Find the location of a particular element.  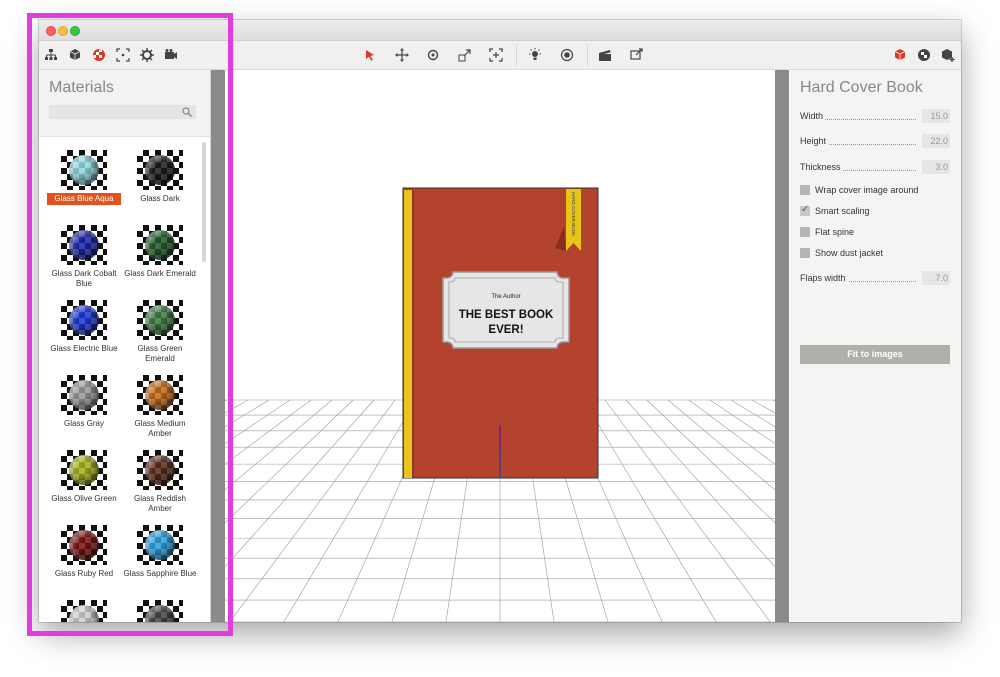

height-field: 22.0 is located at coordinates (936, 141).